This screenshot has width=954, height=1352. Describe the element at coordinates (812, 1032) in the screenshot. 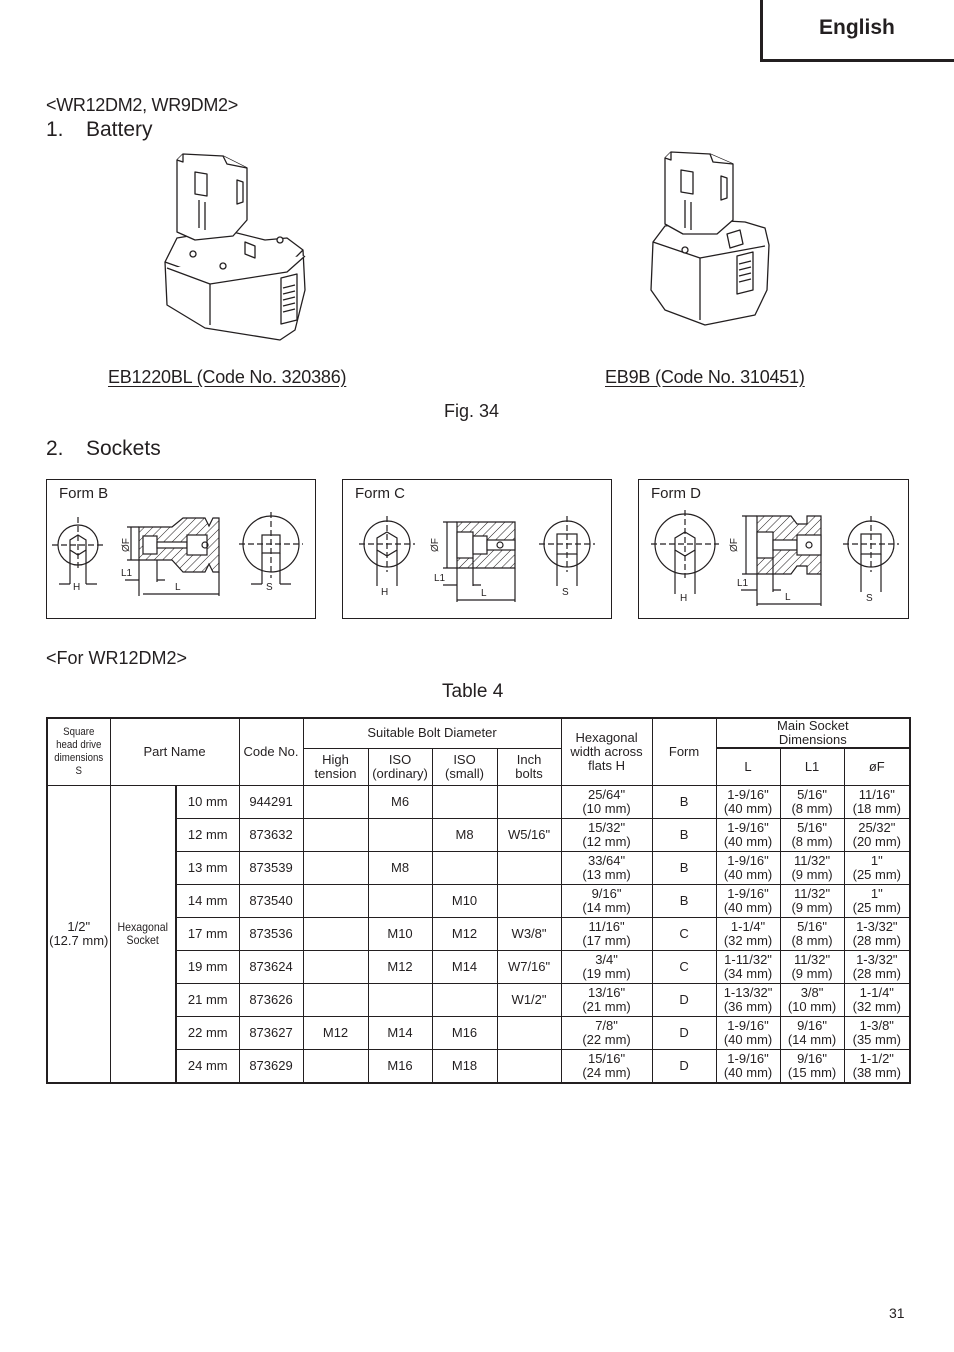

I see `dim-l1: 9/16" (14 mm)` at that location.